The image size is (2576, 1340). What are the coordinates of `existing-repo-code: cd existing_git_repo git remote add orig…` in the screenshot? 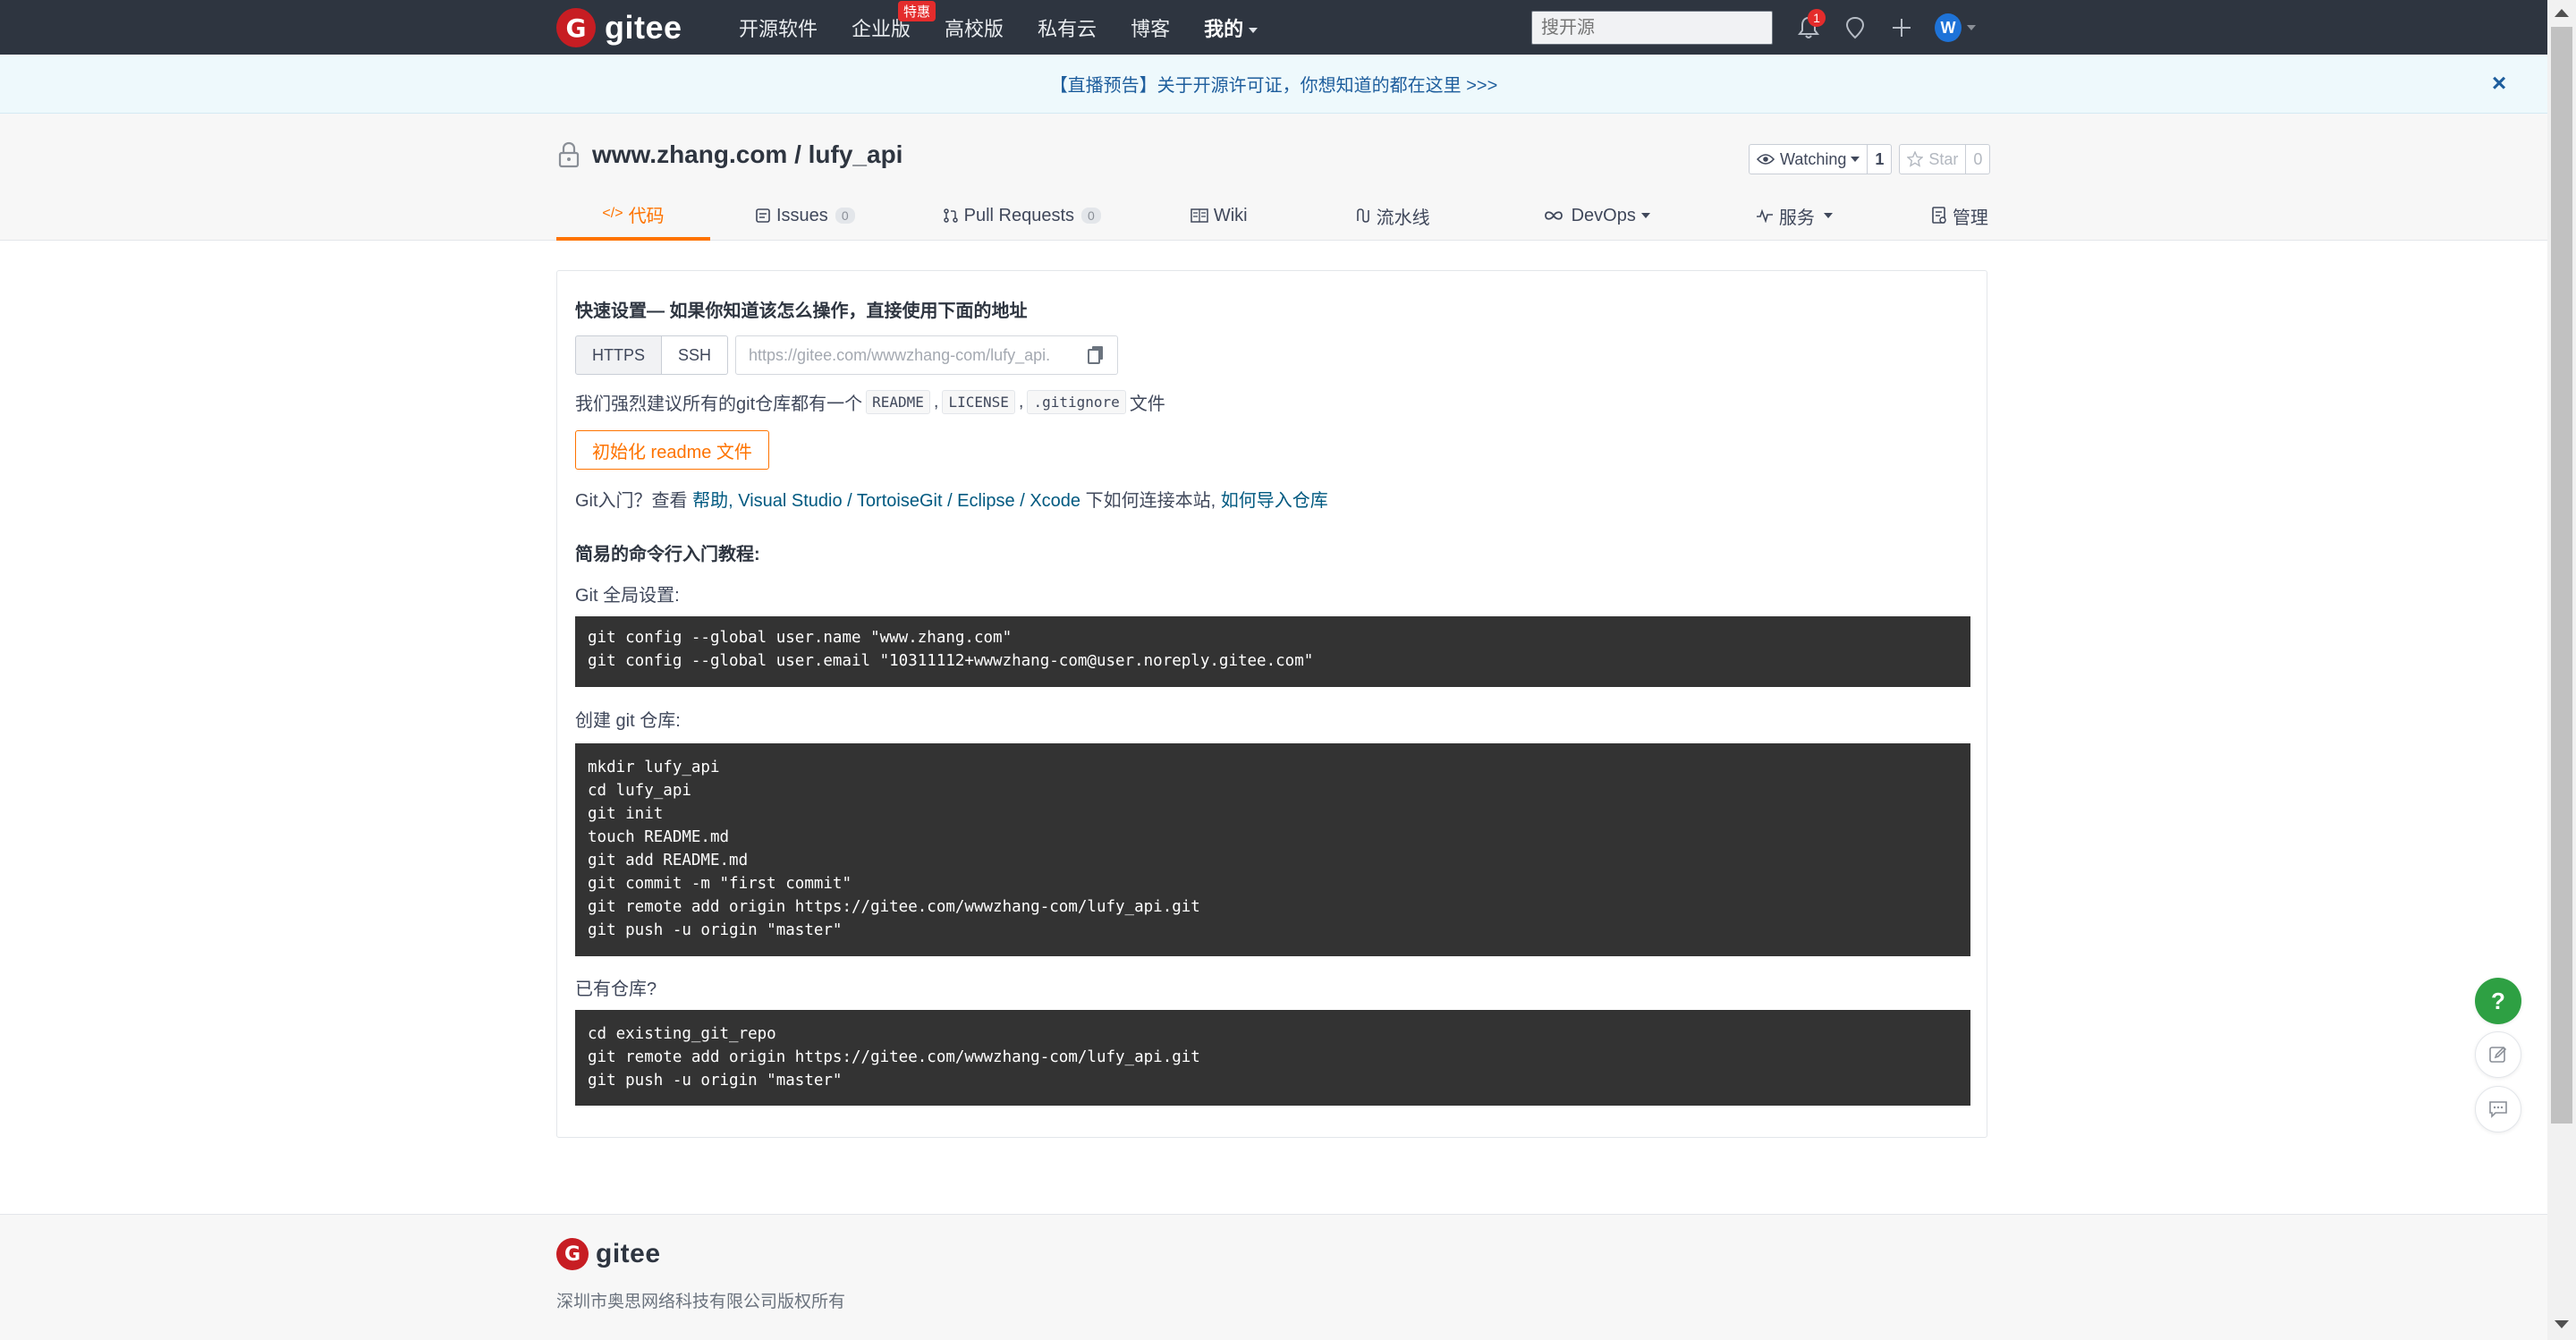 It's located at (1272, 1058).